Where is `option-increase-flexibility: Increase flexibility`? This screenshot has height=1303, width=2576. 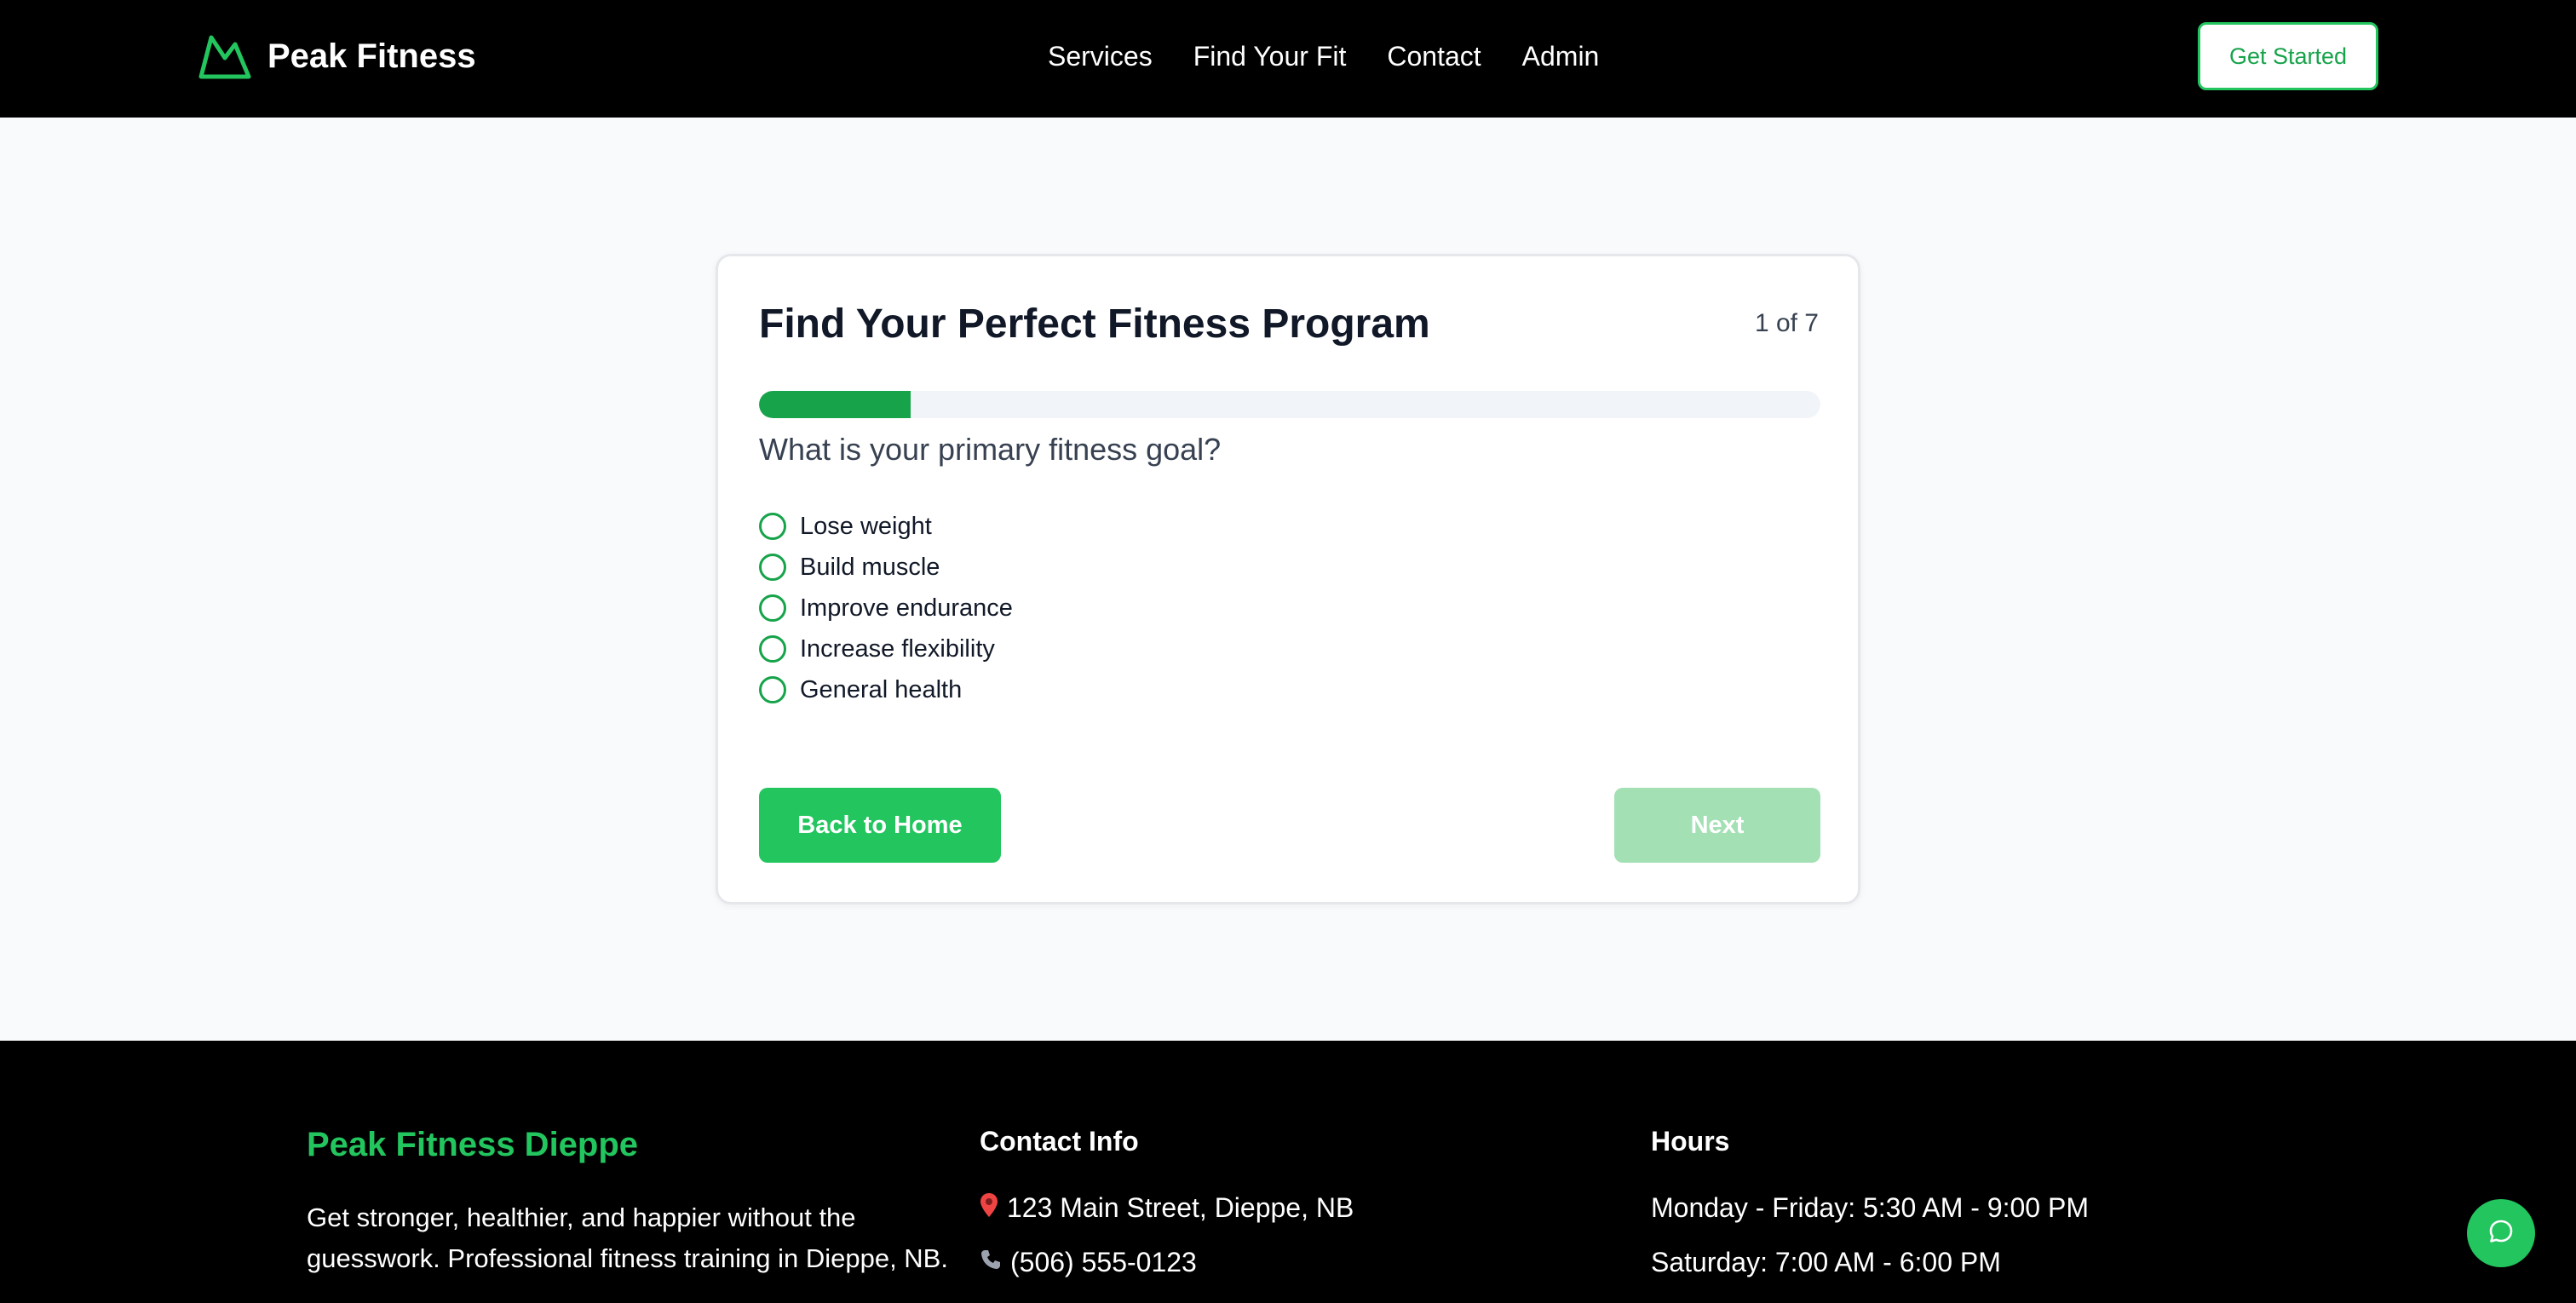
option-increase-flexibility: Increase flexibility is located at coordinates (886, 648).